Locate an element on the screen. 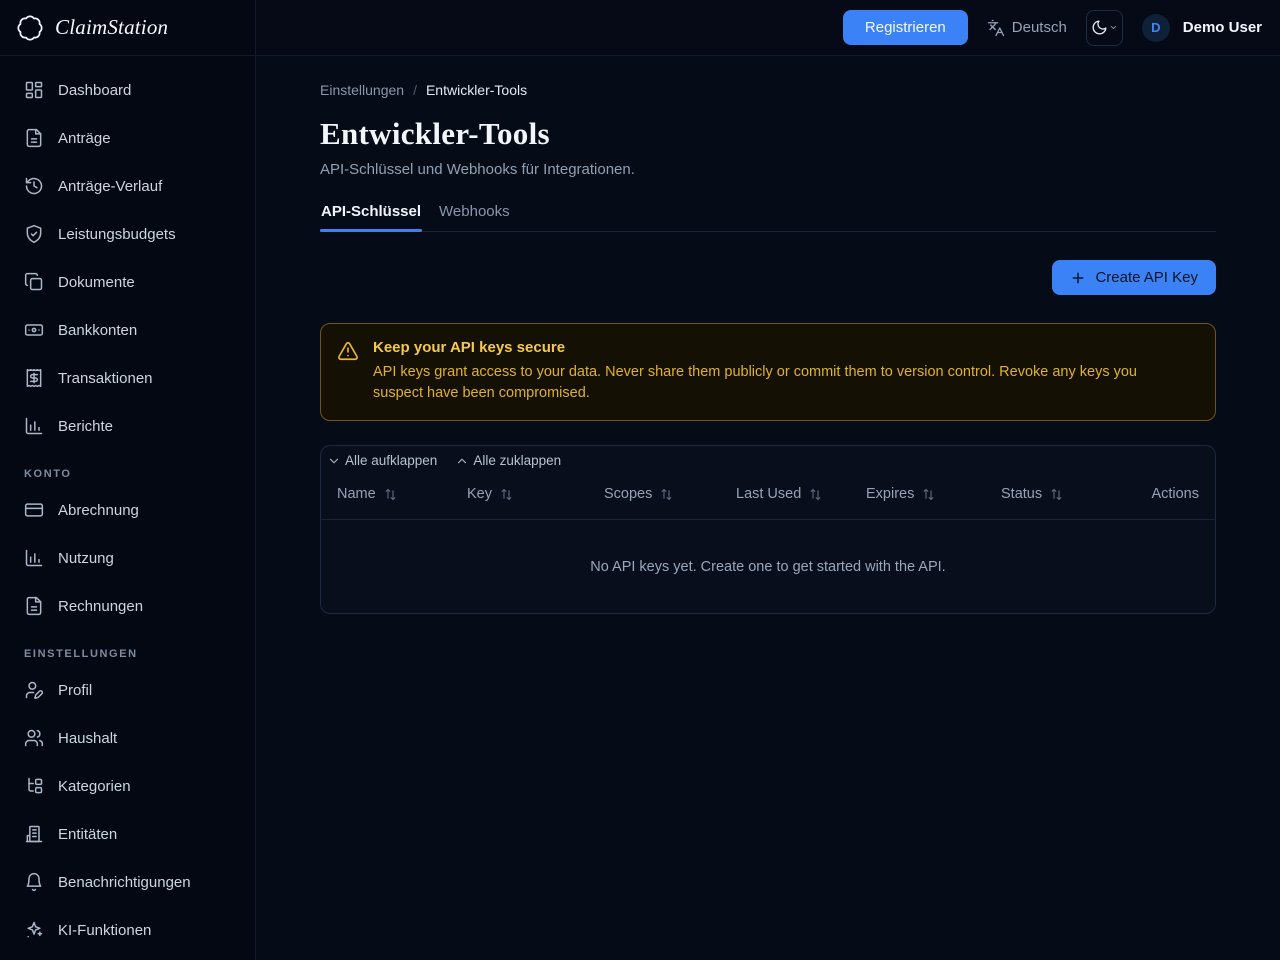  api-keys-table: Alle aufklappen Alle zuklappen Name Key is located at coordinates (768, 530).